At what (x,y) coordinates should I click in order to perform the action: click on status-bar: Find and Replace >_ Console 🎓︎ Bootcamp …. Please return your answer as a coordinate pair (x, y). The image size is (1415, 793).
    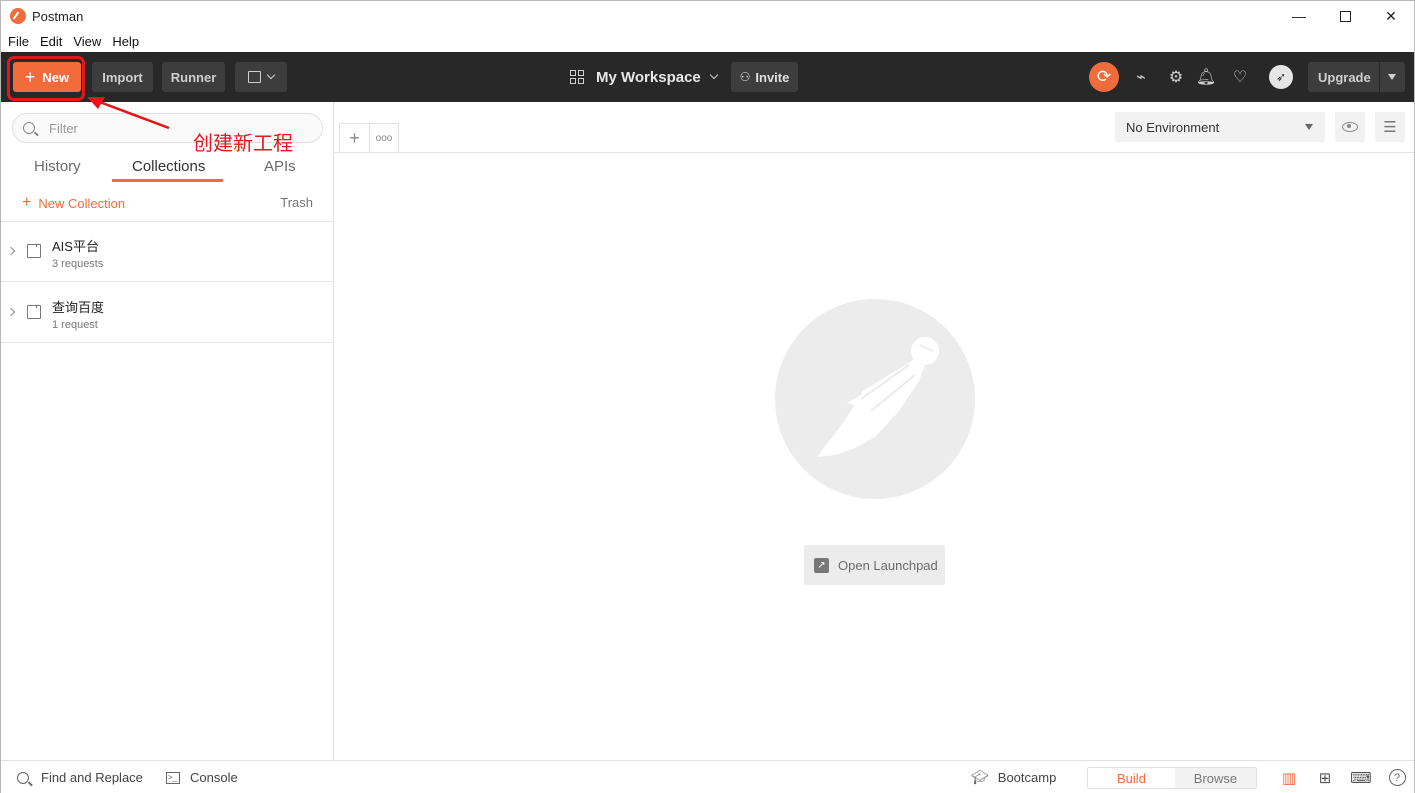
    Looking at the image, I should click on (707, 776).